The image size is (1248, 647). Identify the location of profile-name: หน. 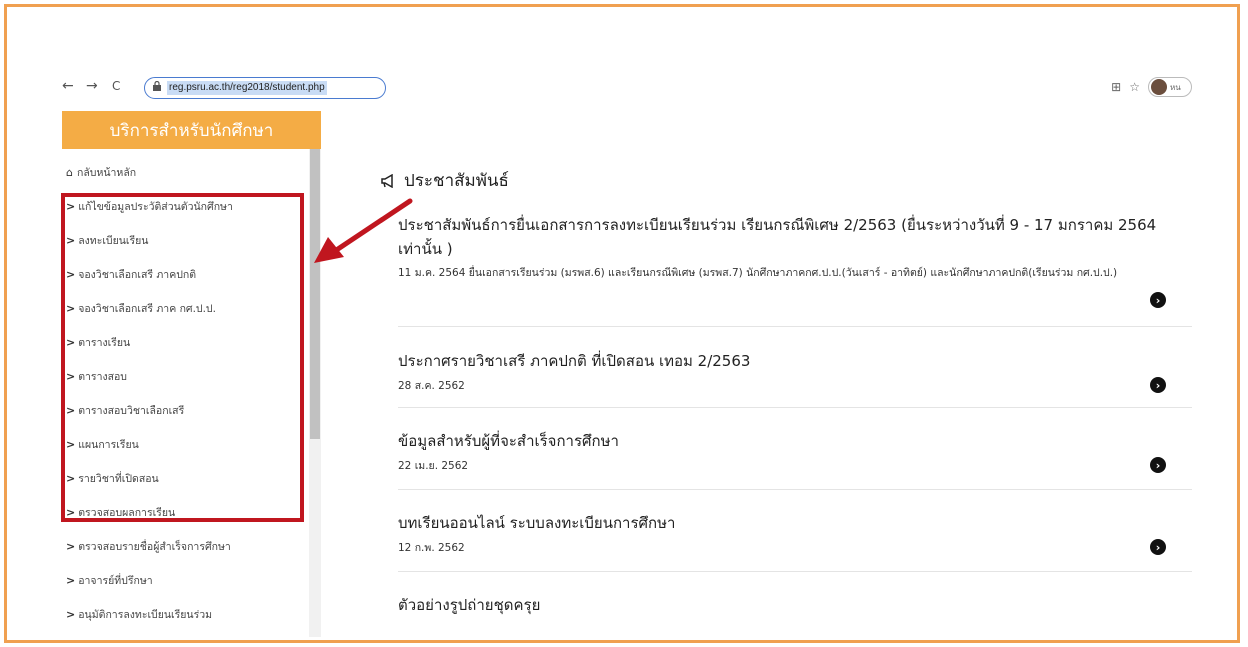
(1175, 87).